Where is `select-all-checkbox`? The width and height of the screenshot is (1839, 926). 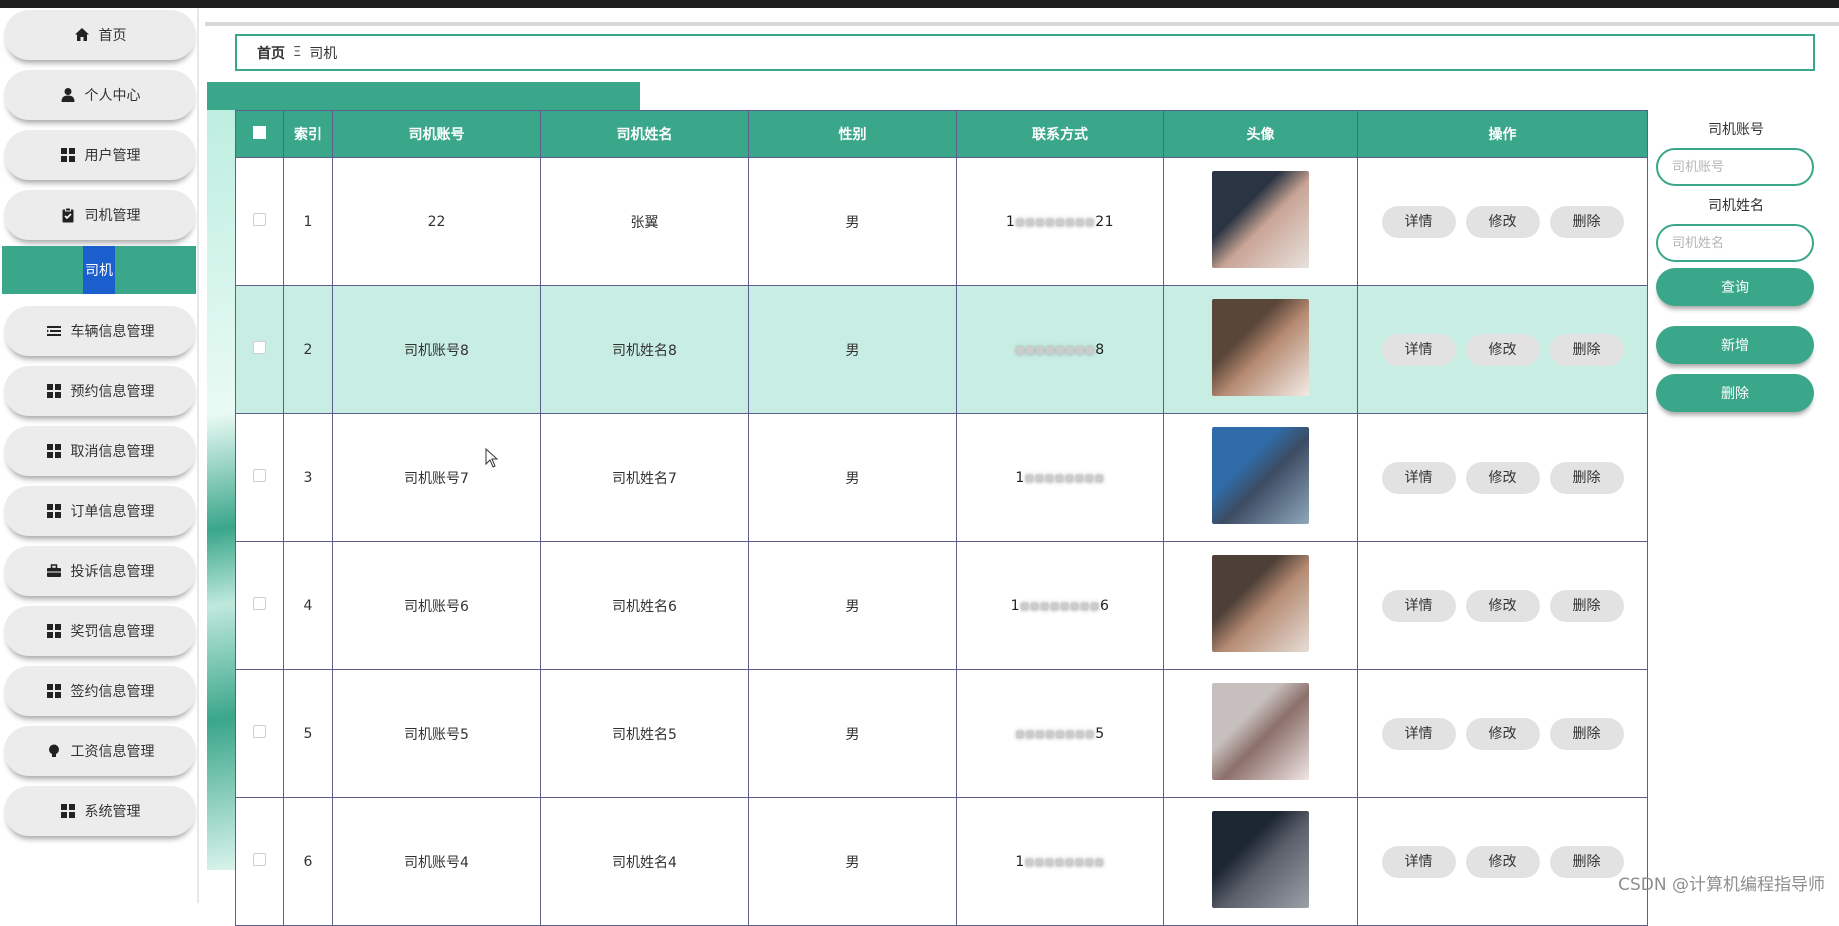 select-all-checkbox is located at coordinates (259, 132).